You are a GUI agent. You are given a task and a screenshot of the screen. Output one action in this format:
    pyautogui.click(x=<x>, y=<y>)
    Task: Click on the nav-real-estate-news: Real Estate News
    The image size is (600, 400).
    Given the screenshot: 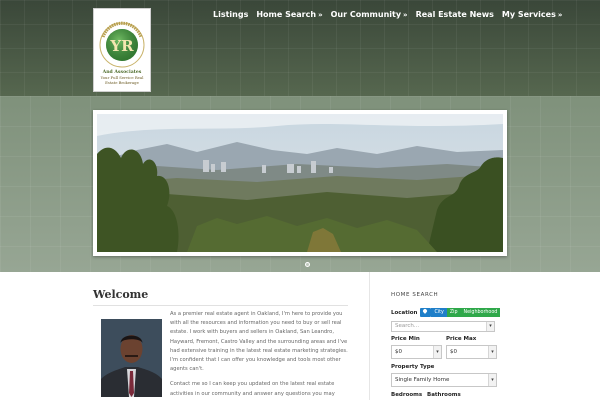 What is the action you would take?
    pyautogui.click(x=455, y=14)
    